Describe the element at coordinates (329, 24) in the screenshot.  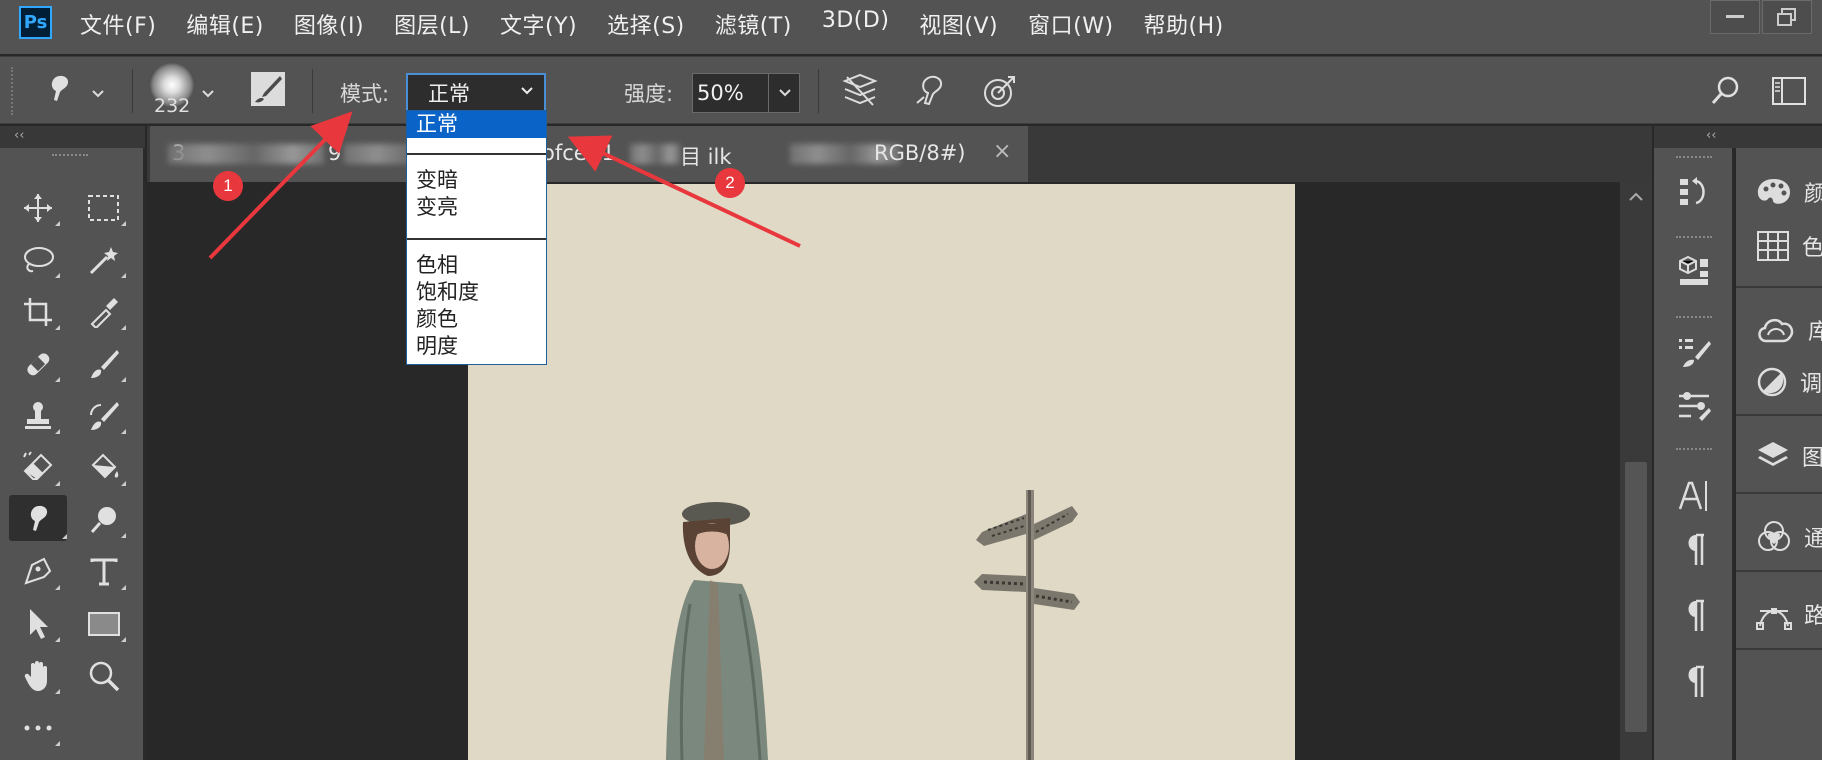
I see `menu-image: 图像(I)` at that location.